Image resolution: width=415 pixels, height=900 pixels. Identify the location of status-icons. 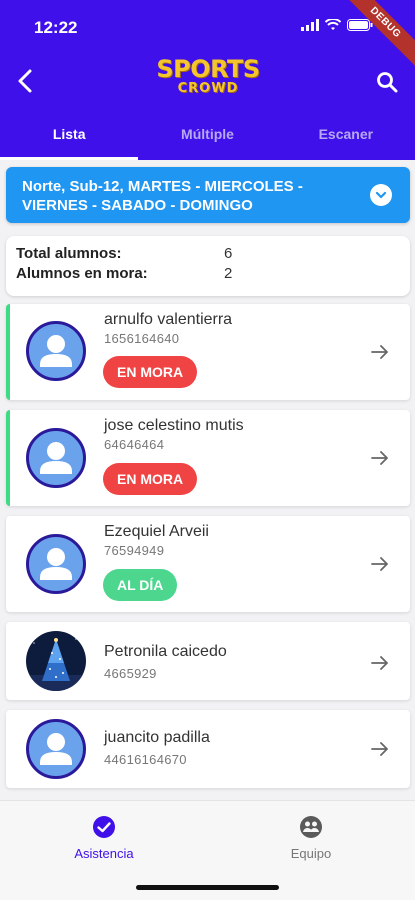
(337, 25).